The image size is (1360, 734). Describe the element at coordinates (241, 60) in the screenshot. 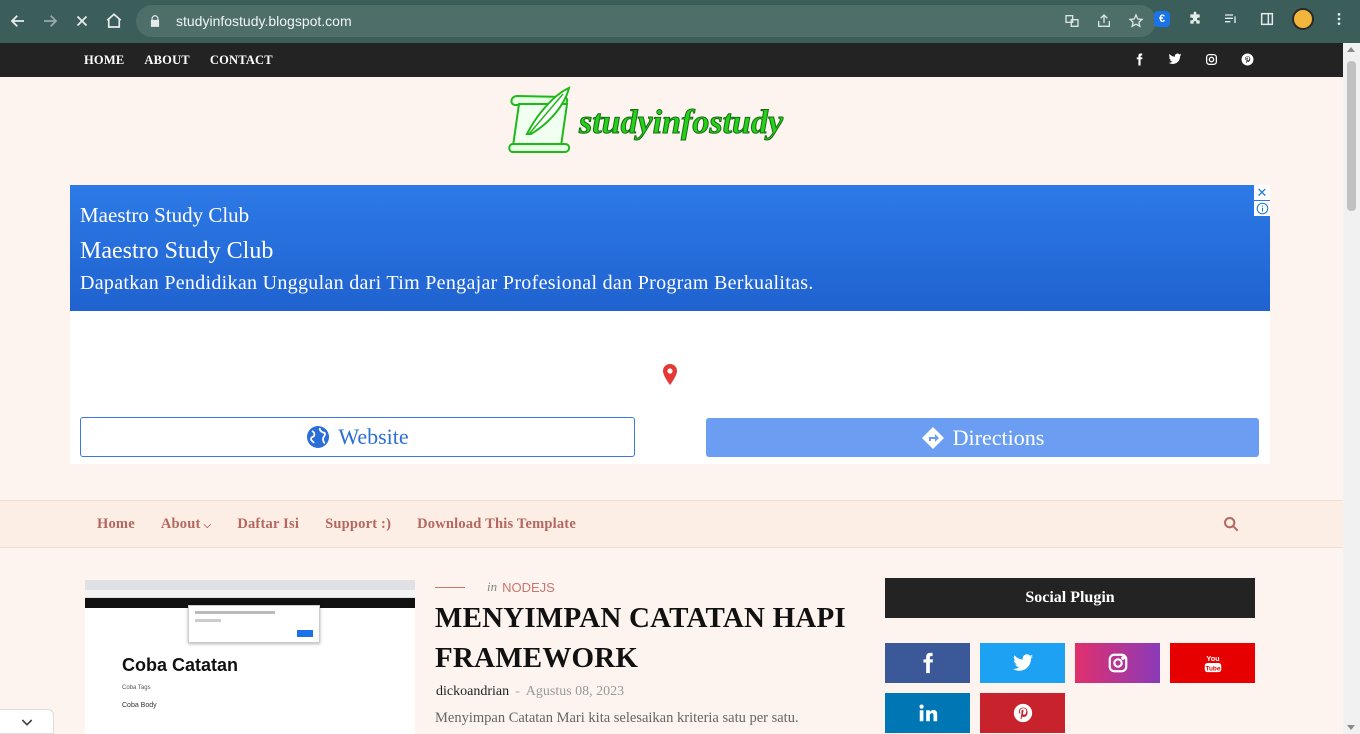

I see `topnav-contact-link: CONTACT` at that location.